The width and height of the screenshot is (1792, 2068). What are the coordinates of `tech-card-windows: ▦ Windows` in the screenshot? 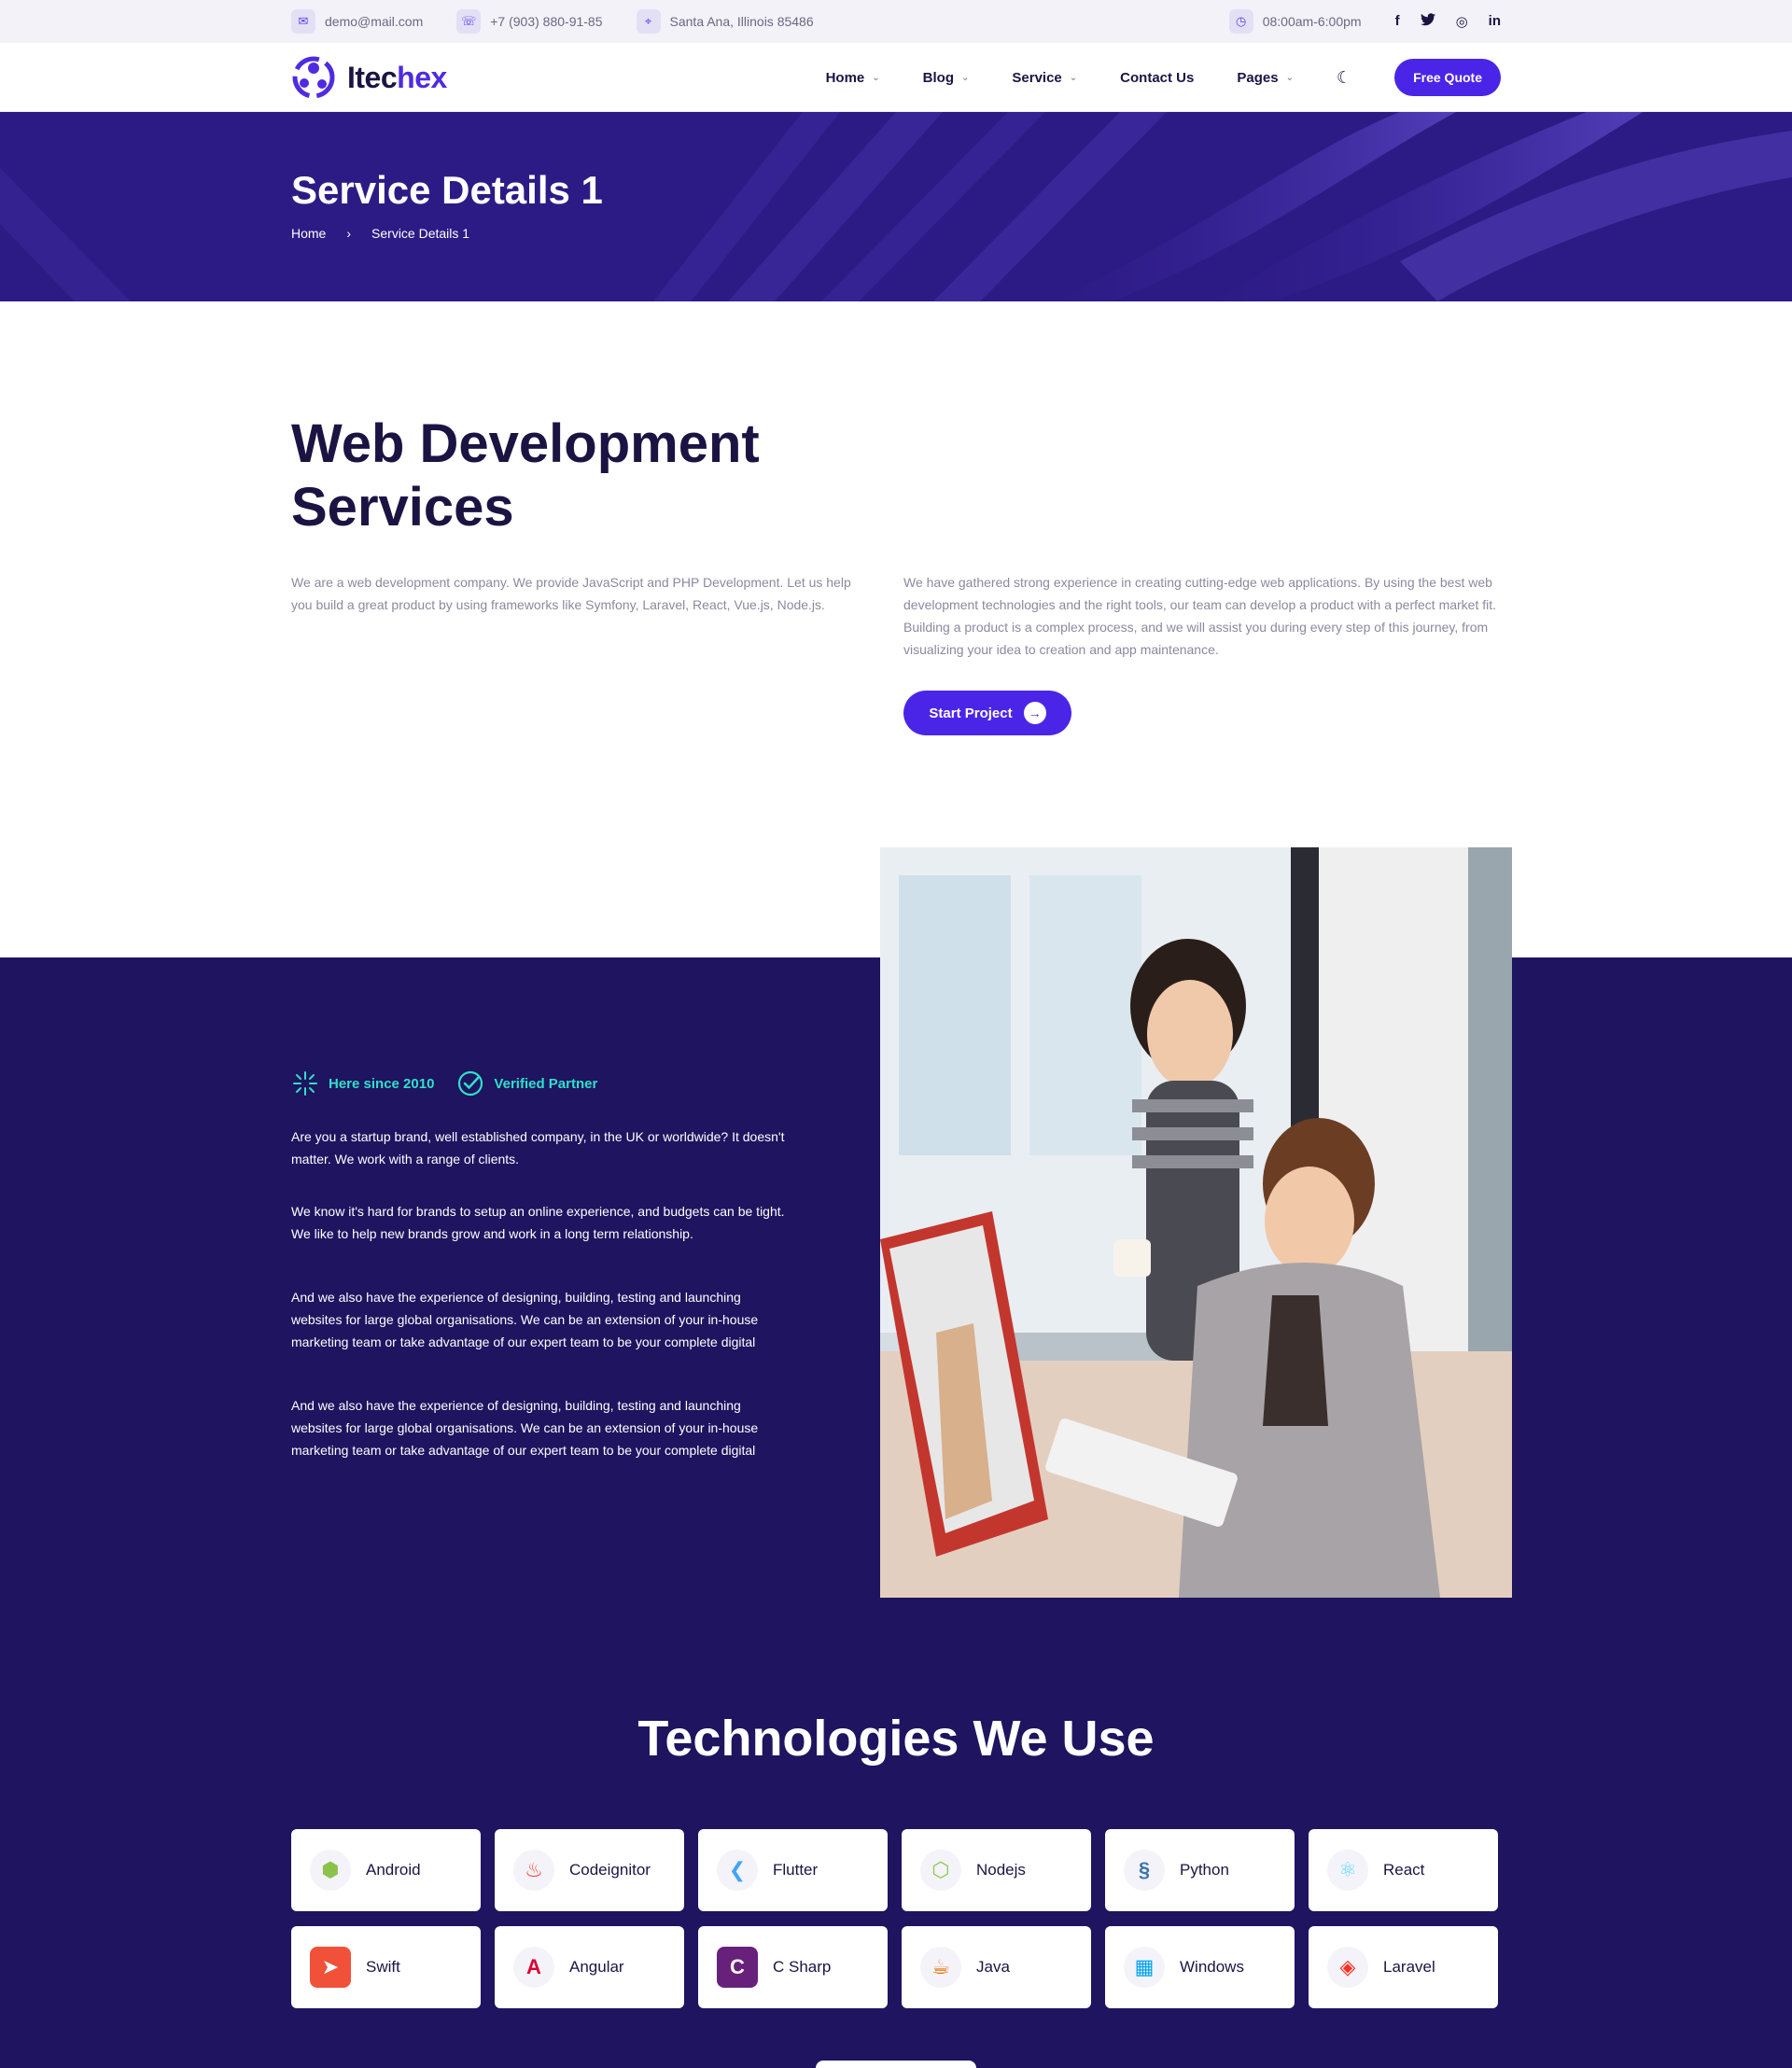 It's located at (1200, 1967).